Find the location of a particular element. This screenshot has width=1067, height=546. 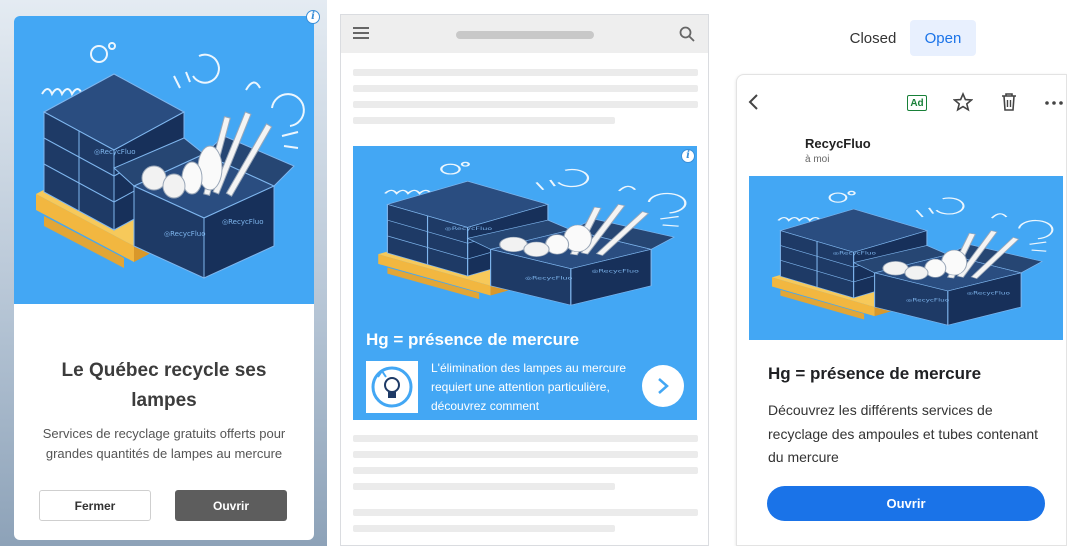

back-arrow-icon is located at coordinates (754, 102).